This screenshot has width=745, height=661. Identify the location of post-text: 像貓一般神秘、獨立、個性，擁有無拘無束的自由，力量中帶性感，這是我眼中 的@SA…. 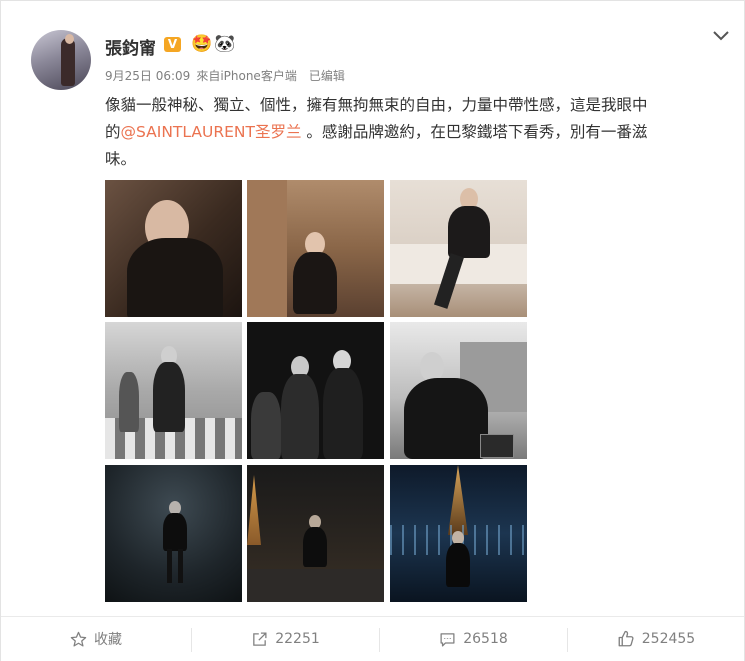
(415, 132).